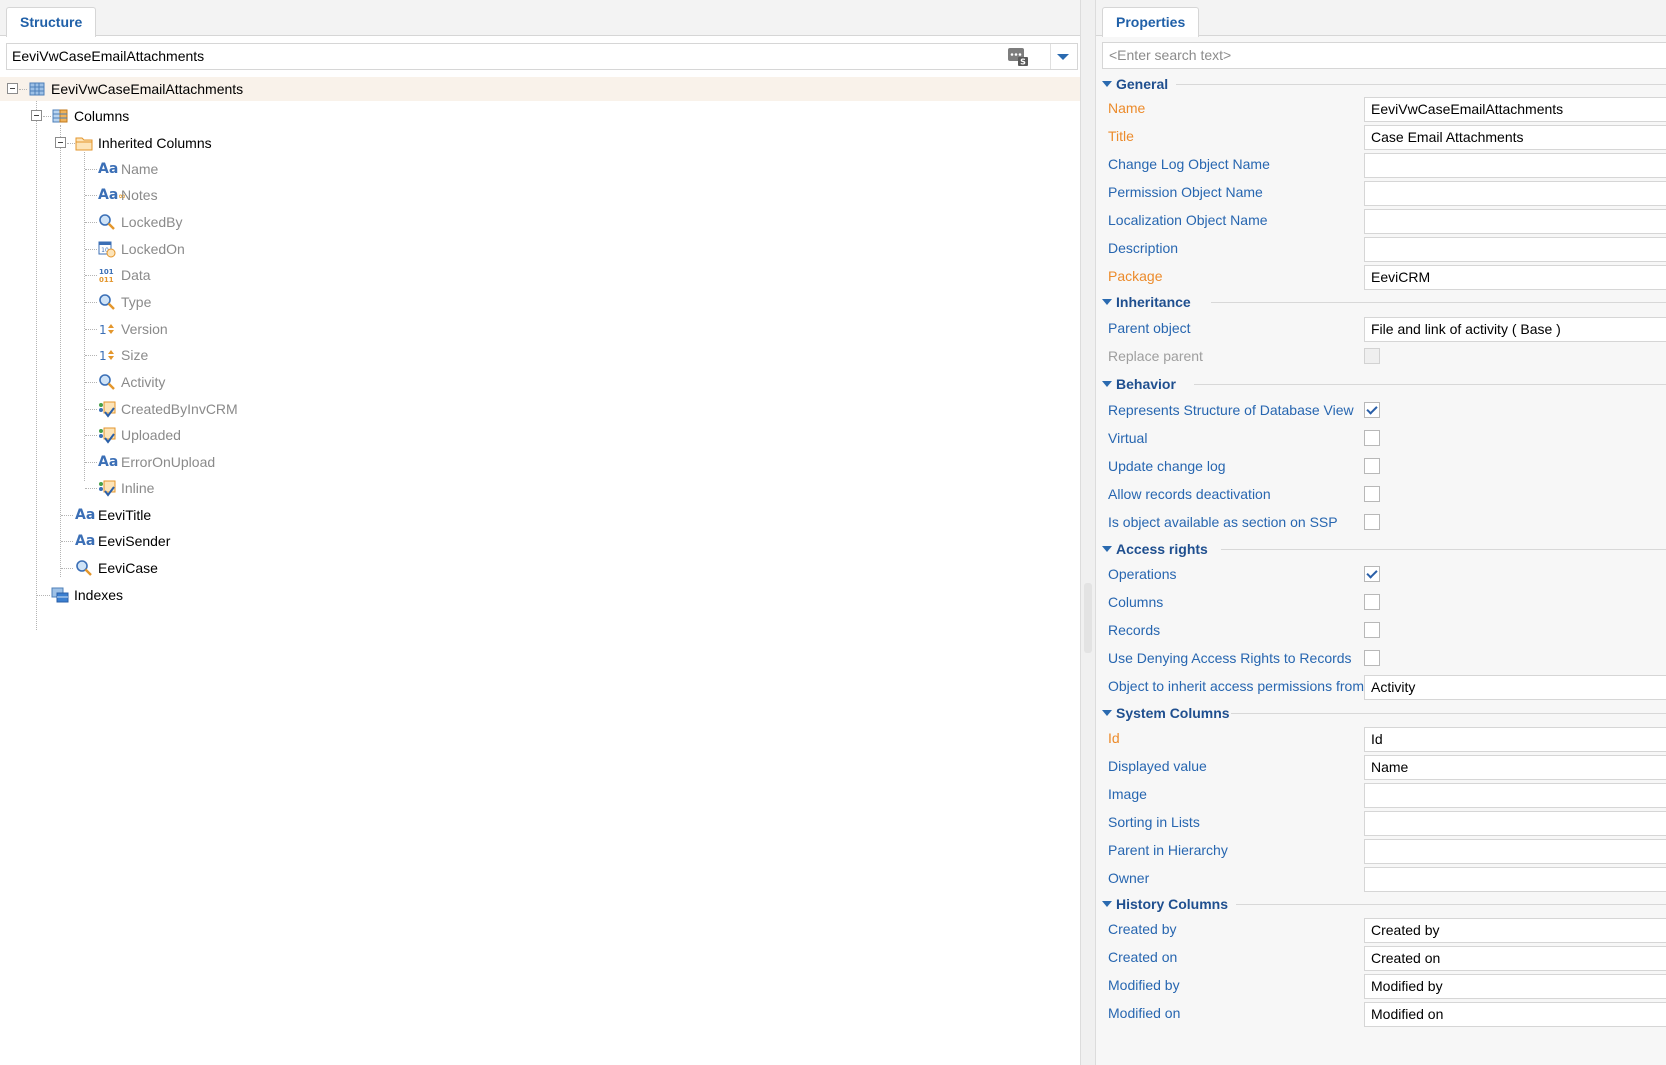  What do you see at coordinates (107, 222) in the screenshot?
I see `lookup-column-icon` at bounding box center [107, 222].